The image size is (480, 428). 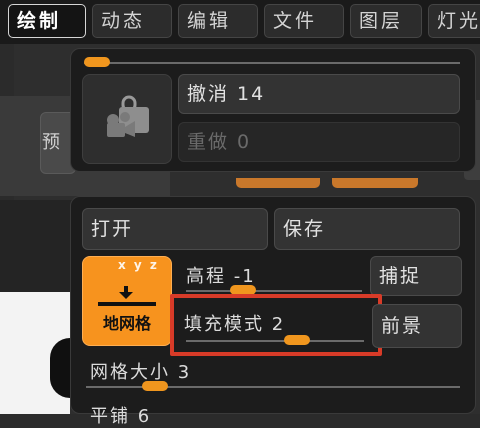 What do you see at coordinates (319, 142) in the screenshot?
I see `redo-button: 重做 0` at bounding box center [319, 142].